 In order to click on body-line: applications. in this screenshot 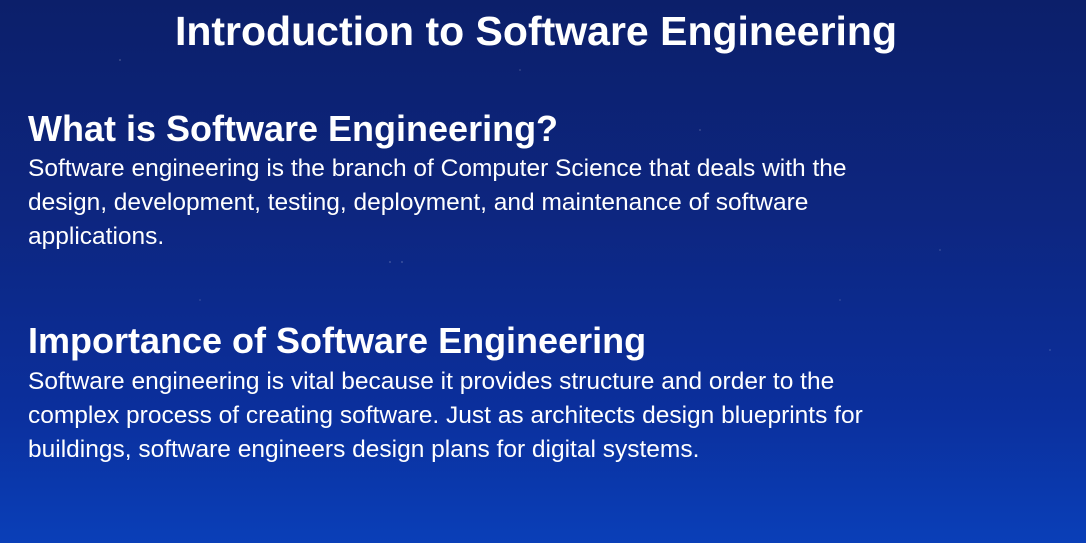, I will do `click(96, 236)`.